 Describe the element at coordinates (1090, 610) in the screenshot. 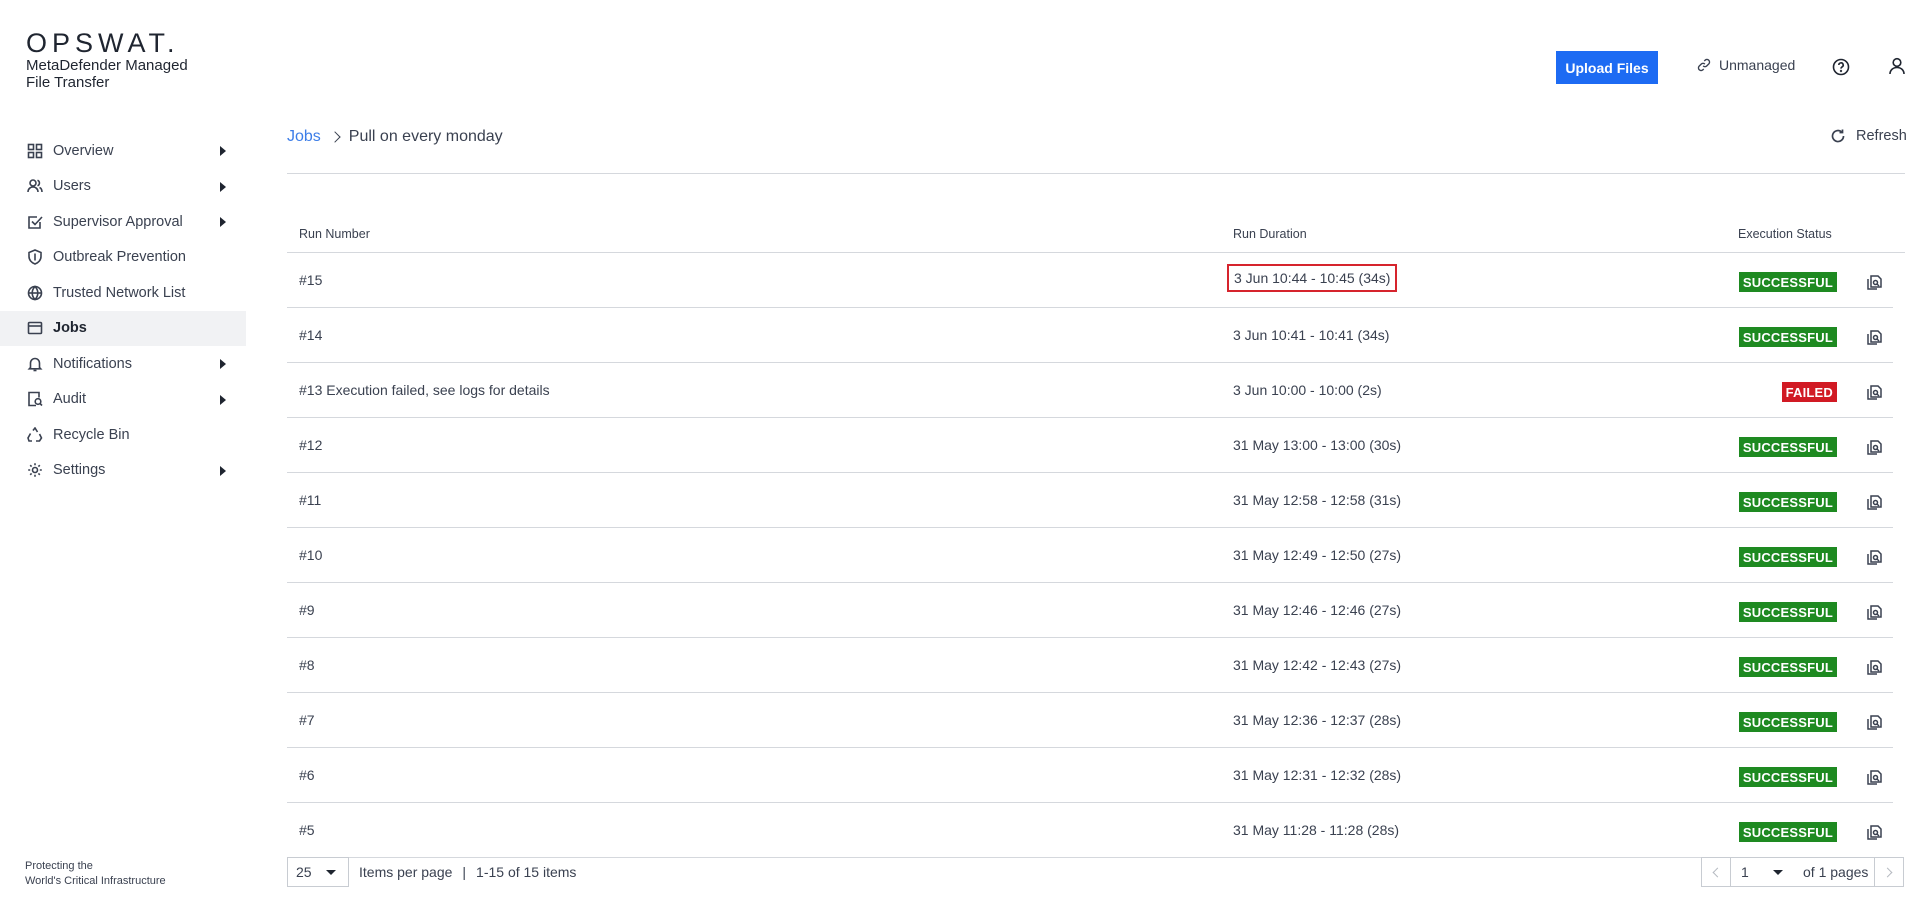

I see `table-row: #9 31 May 12:46 - 12:46 (27s) SUCCESSFUL` at that location.